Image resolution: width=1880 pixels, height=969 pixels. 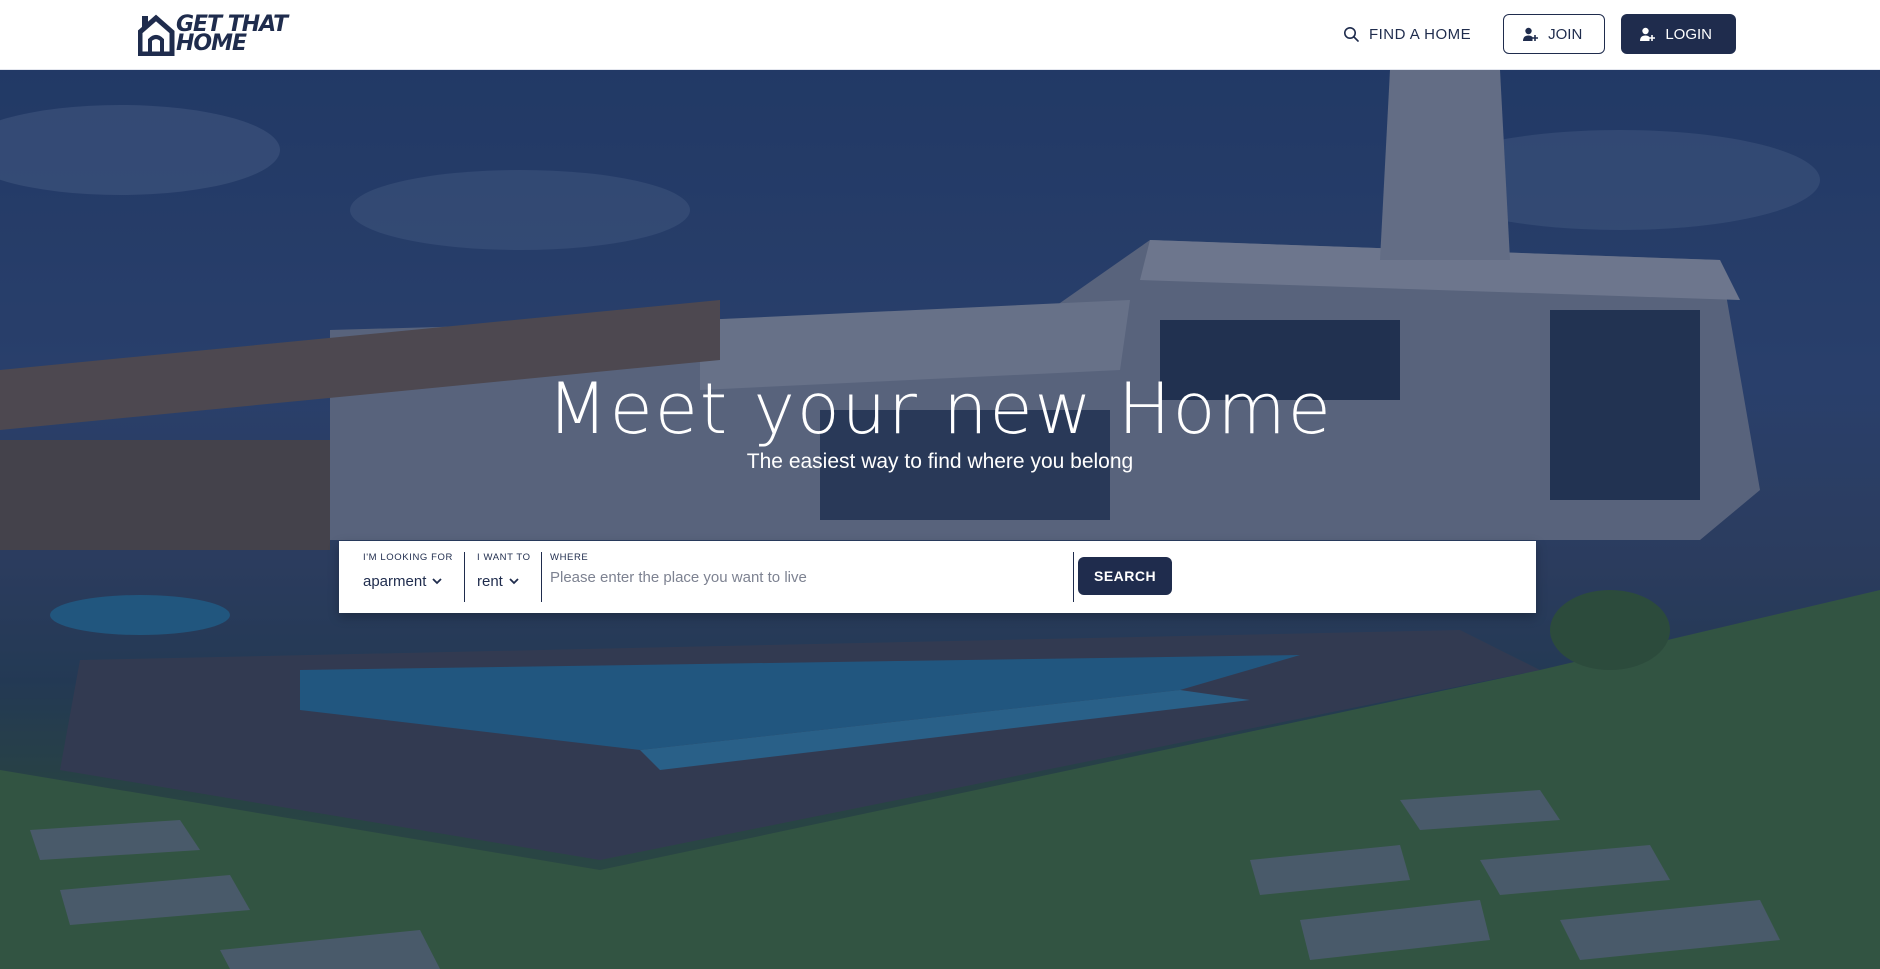 I want to click on looking-for-field: I'M LOOKING FOR aparment, so click(x=401, y=577).